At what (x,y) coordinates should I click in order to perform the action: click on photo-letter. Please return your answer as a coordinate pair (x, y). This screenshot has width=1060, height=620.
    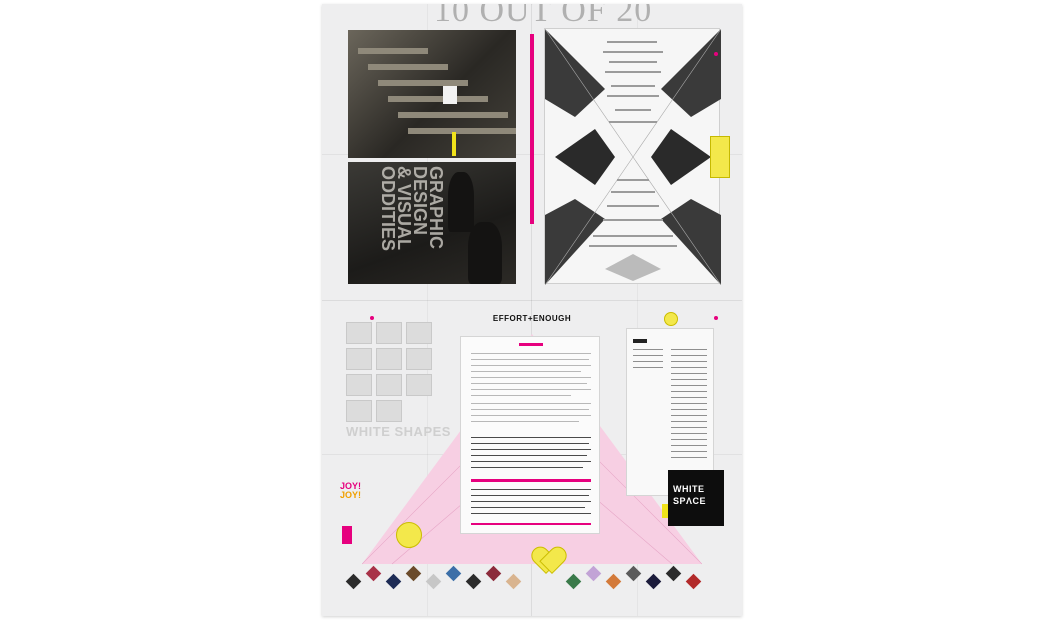
    Looking at the image, I should click on (450, 95).